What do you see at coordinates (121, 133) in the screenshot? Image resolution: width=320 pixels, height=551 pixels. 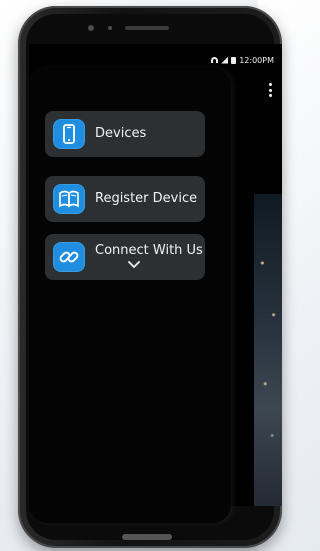 I see `menu-item-label: Devices` at bounding box center [121, 133].